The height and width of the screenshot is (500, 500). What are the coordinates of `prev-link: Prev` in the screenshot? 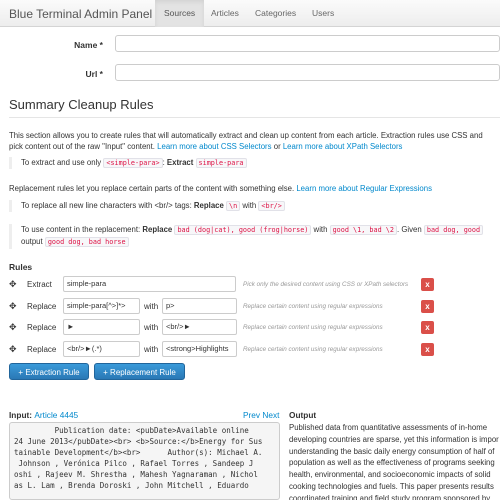 It's located at (251, 415).